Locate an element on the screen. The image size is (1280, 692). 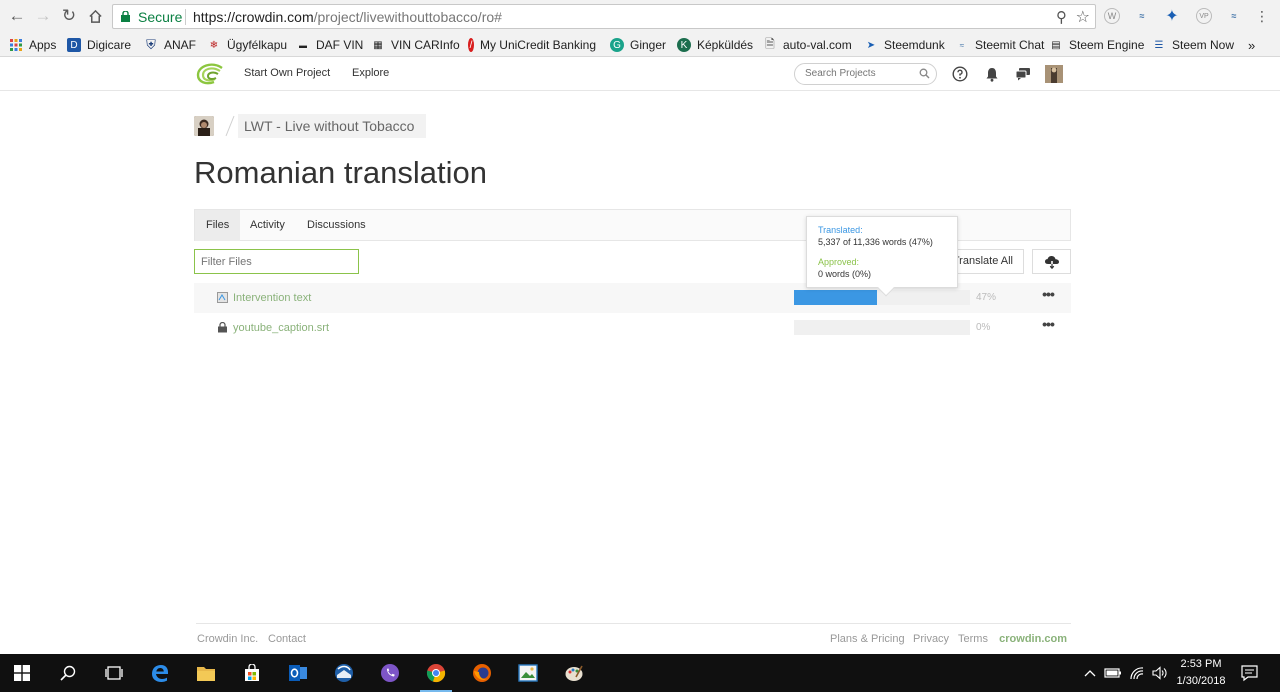
volume-icon is located at coordinates (1160, 673).